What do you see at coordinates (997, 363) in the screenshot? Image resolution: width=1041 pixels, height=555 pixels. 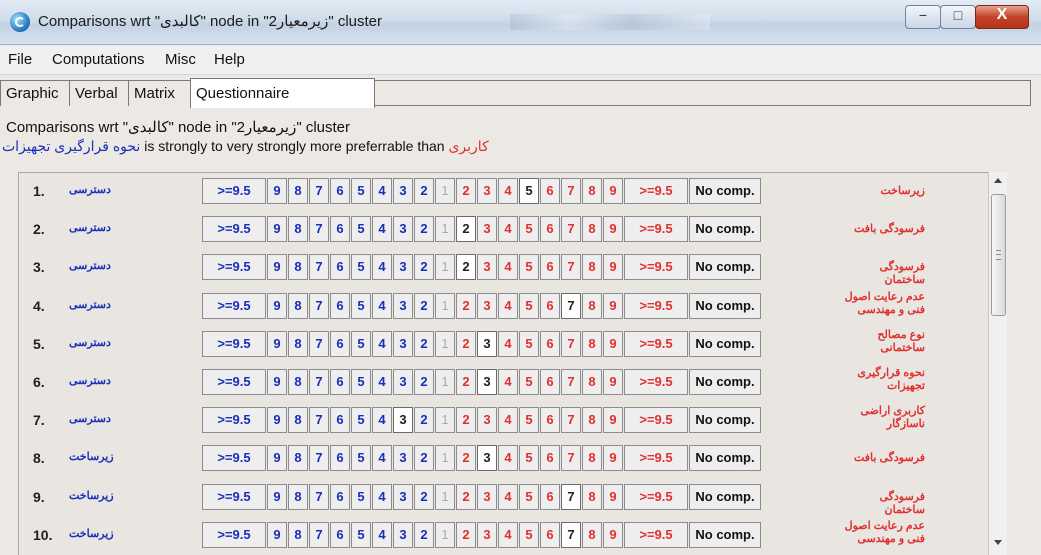 I see `vertical-scrollbar` at bounding box center [997, 363].